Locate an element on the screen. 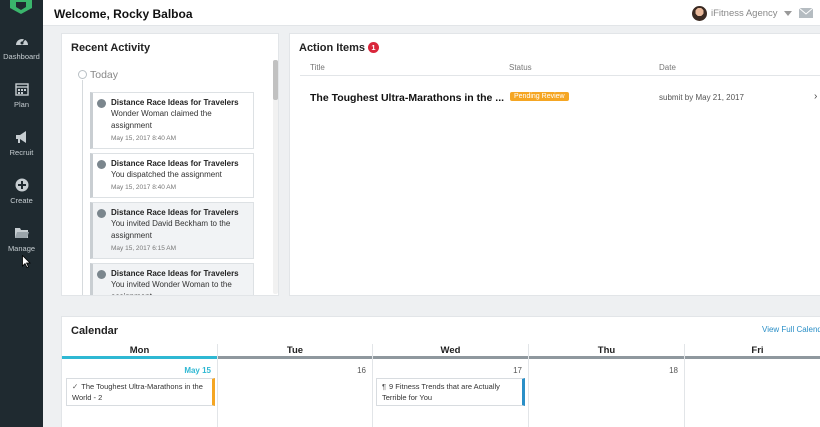 The width and height of the screenshot is (820, 427). action-items-header: Title Status Date is located at coordinates (560, 68).